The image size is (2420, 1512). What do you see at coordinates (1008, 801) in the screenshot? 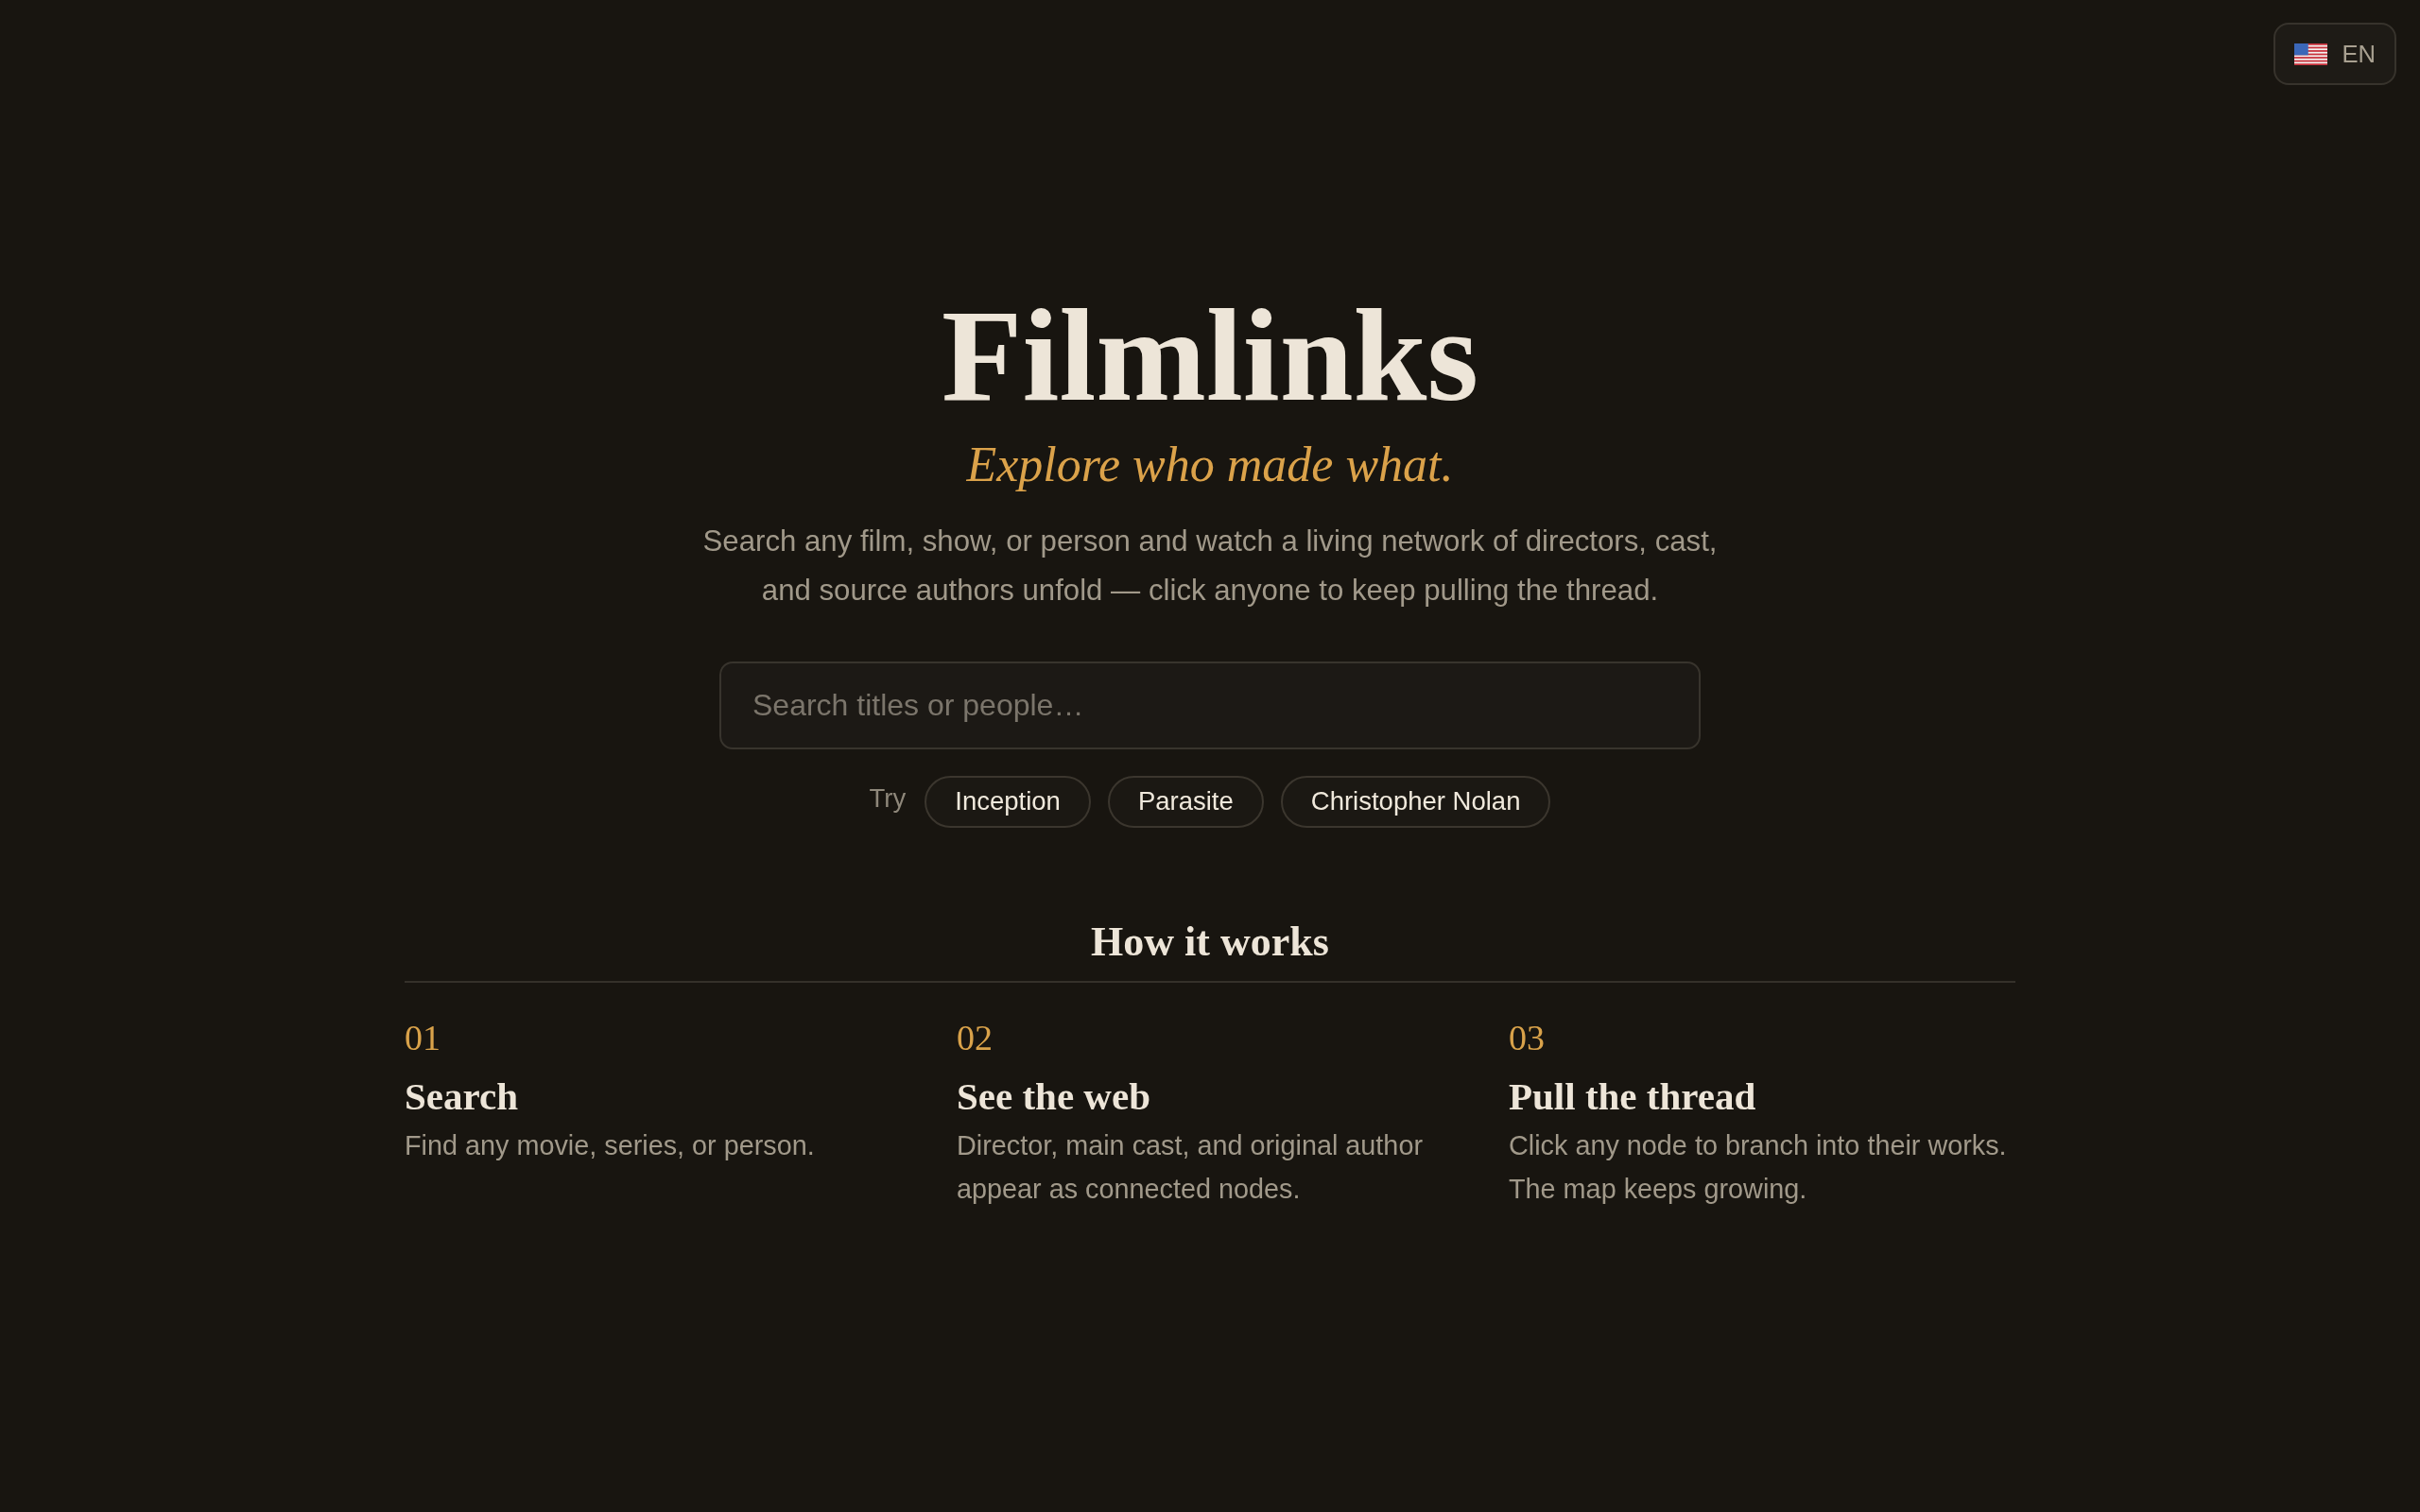
I see `suggestion-chip: Inception` at bounding box center [1008, 801].